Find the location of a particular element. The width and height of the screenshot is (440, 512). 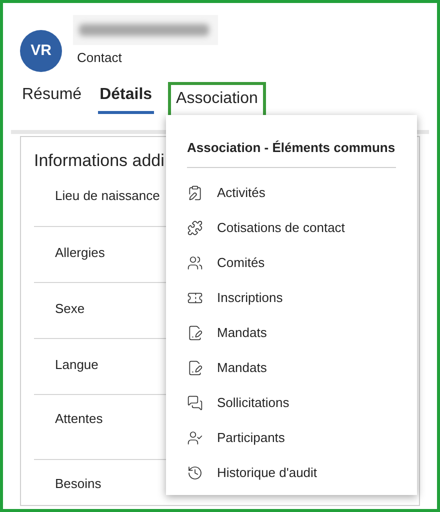

field-label: Sexe is located at coordinates (70, 308).